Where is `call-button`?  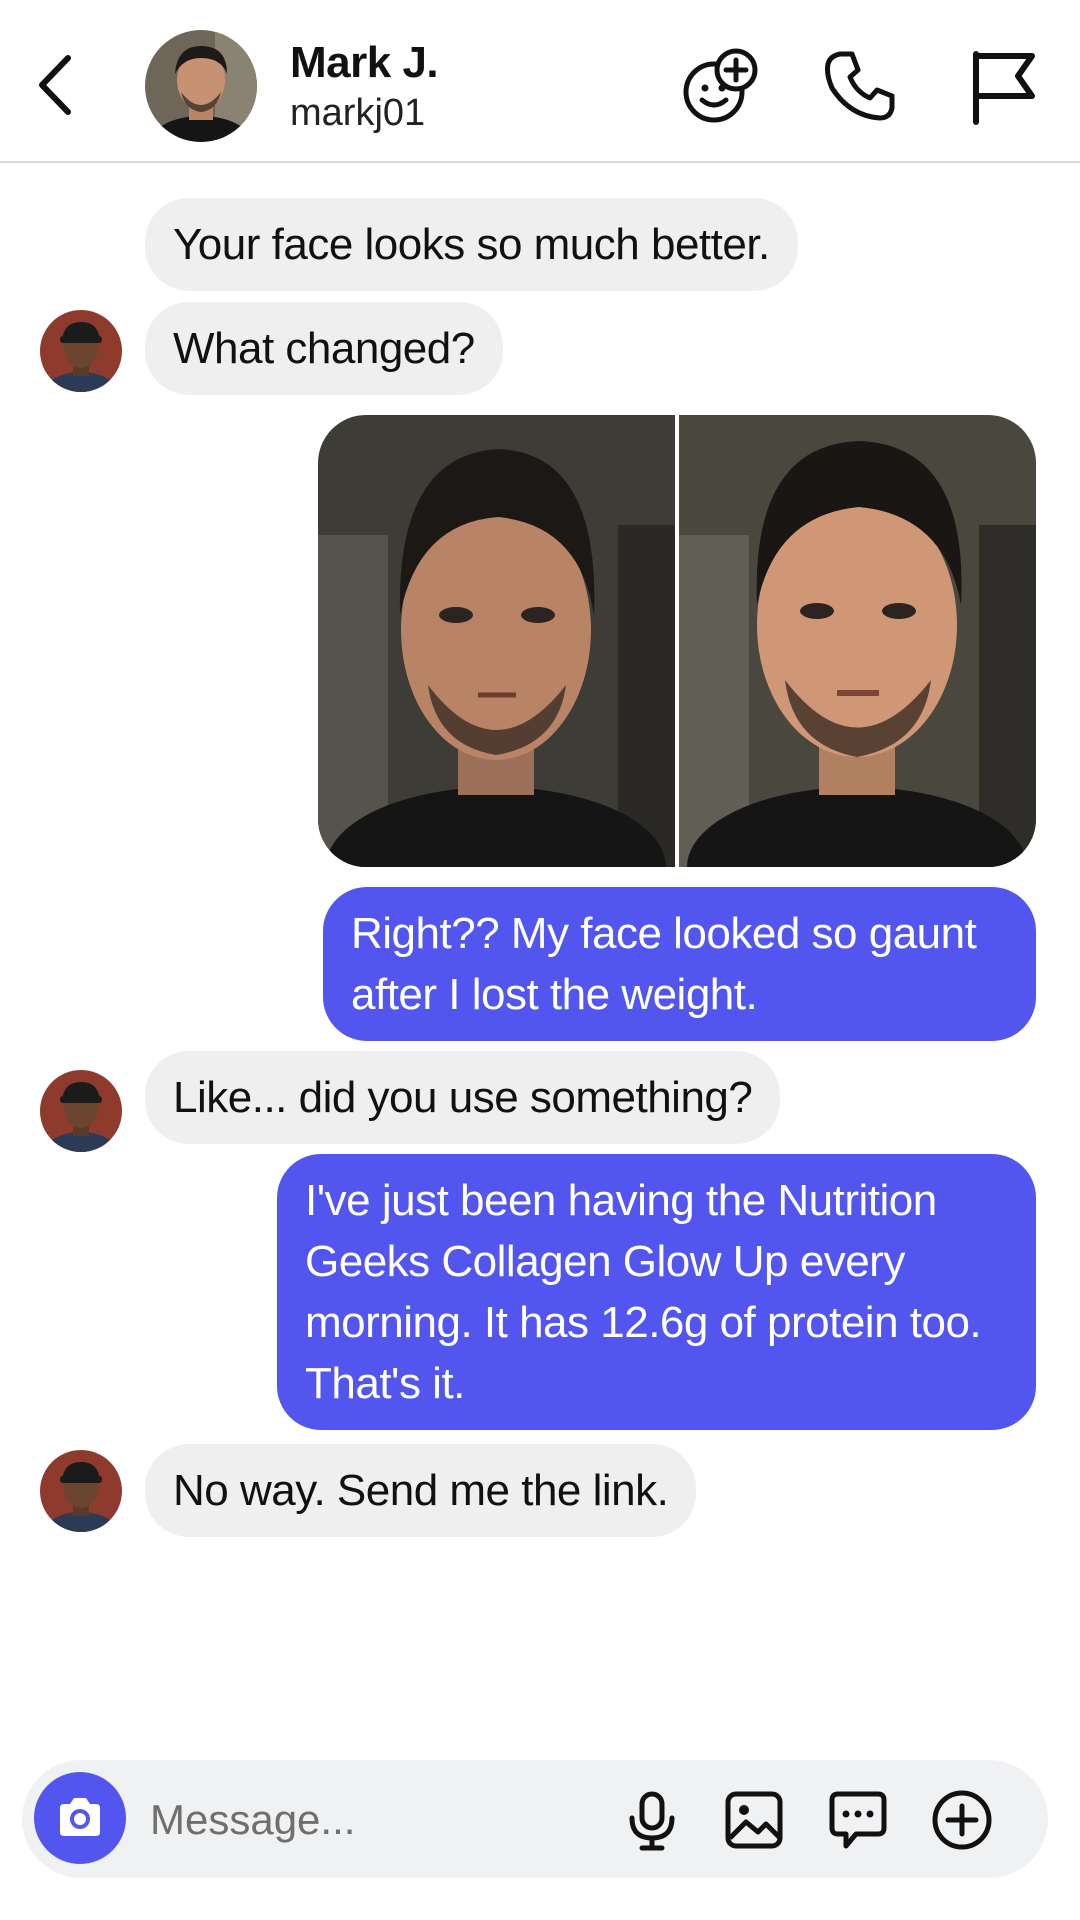 call-button is located at coordinates (860, 86).